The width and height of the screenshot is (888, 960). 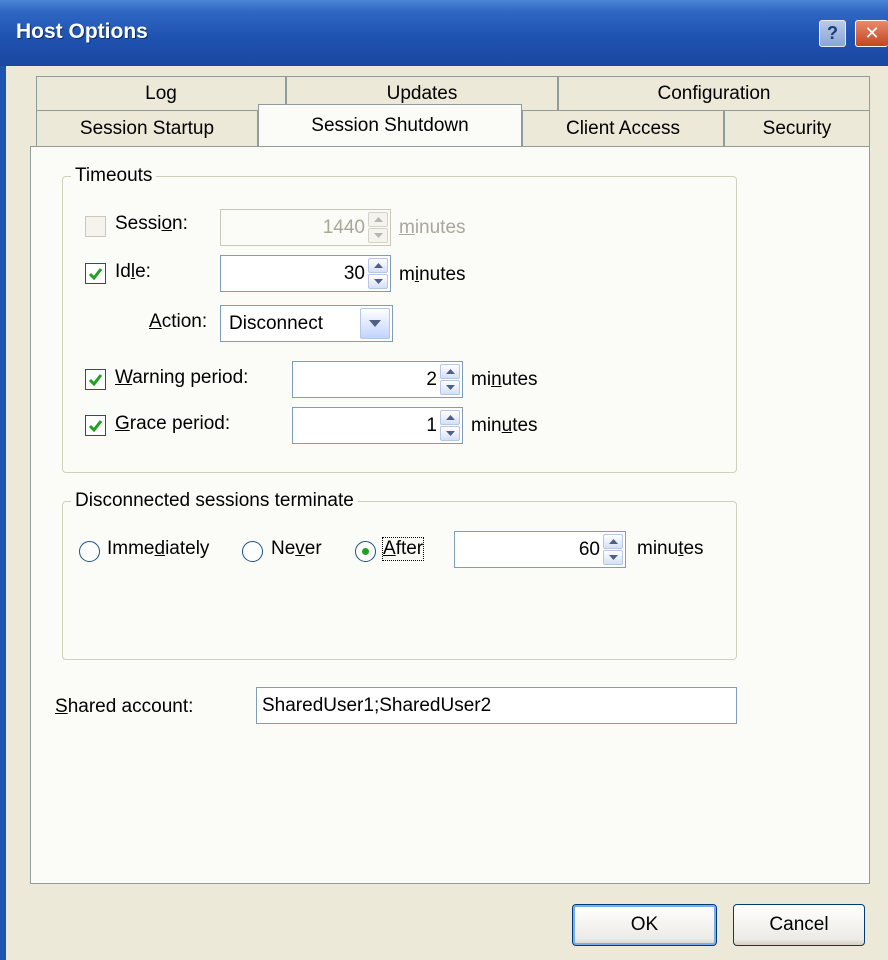 I want to click on action-dropdown: Disconnect, so click(x=306, y=323).